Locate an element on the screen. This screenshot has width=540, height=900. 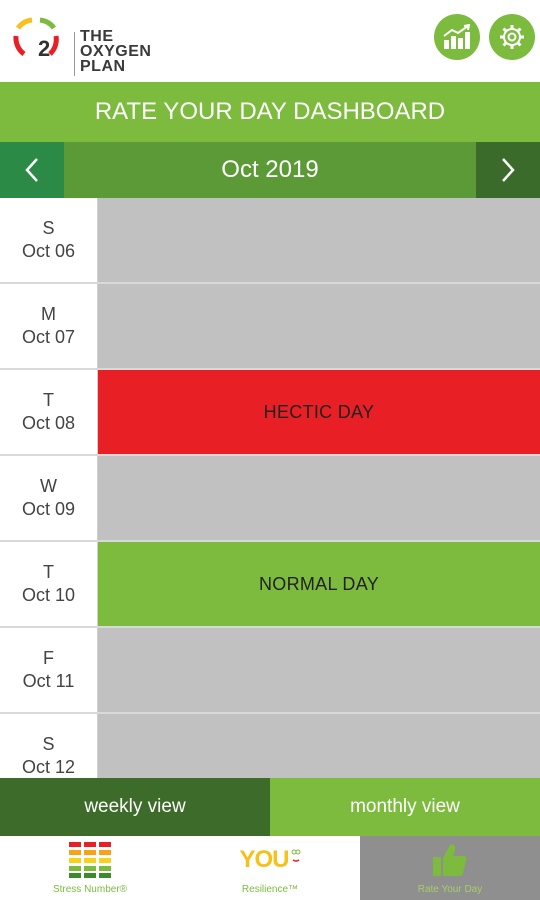
next-month-button is located at coordinates (508, 170).